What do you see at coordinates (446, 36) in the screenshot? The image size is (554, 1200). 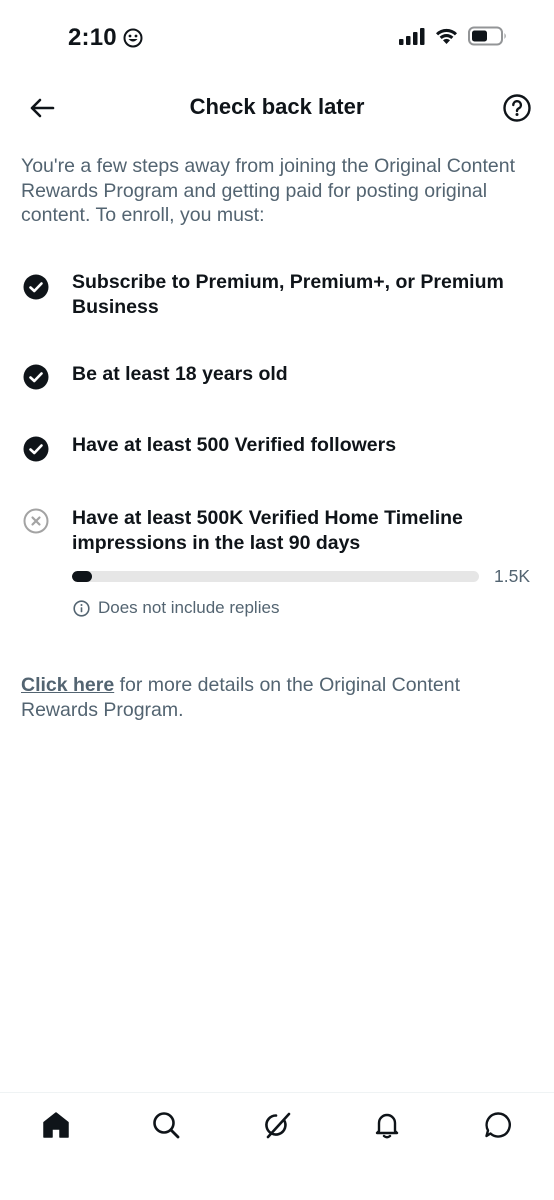 I see `wifi-icon` at bounding box center [446, 36].